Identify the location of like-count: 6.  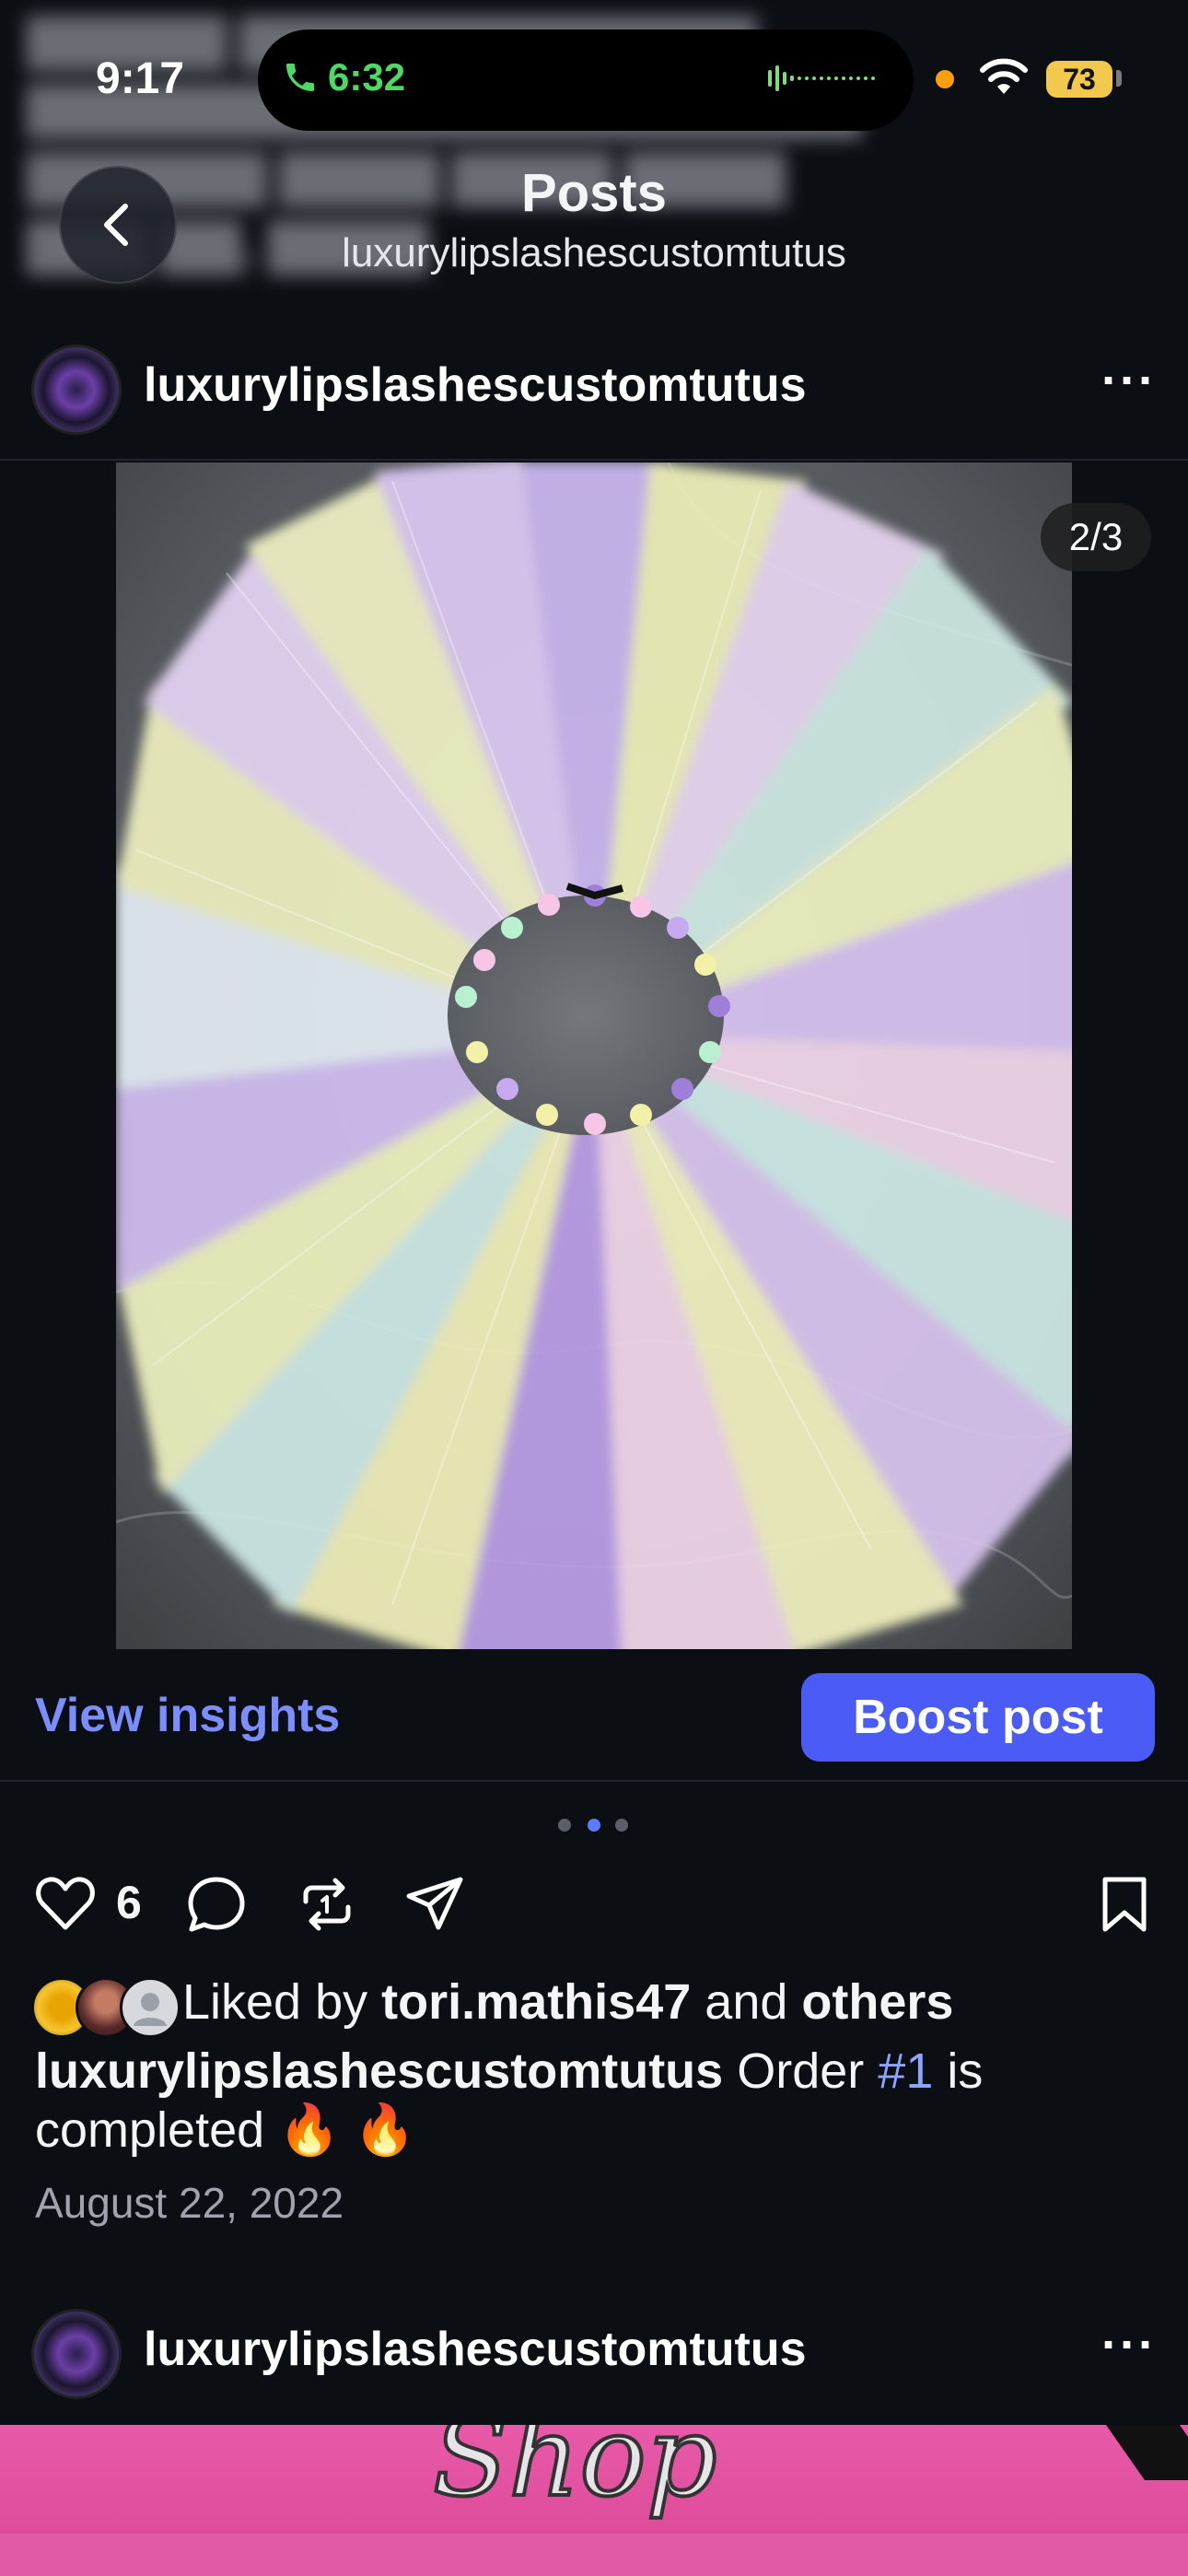
(129, 1902).